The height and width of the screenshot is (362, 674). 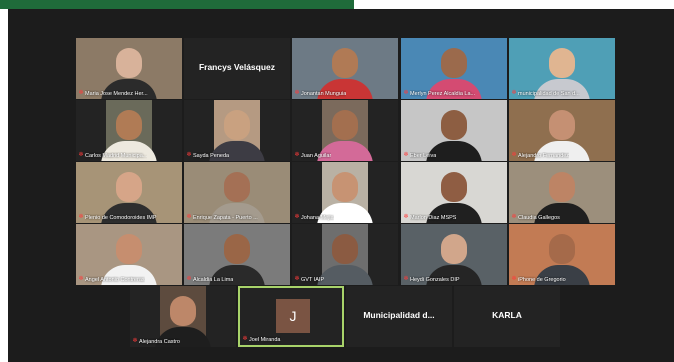 I want to click on participant-name: Alejandro Fernandez, so click(x=544, y=156).